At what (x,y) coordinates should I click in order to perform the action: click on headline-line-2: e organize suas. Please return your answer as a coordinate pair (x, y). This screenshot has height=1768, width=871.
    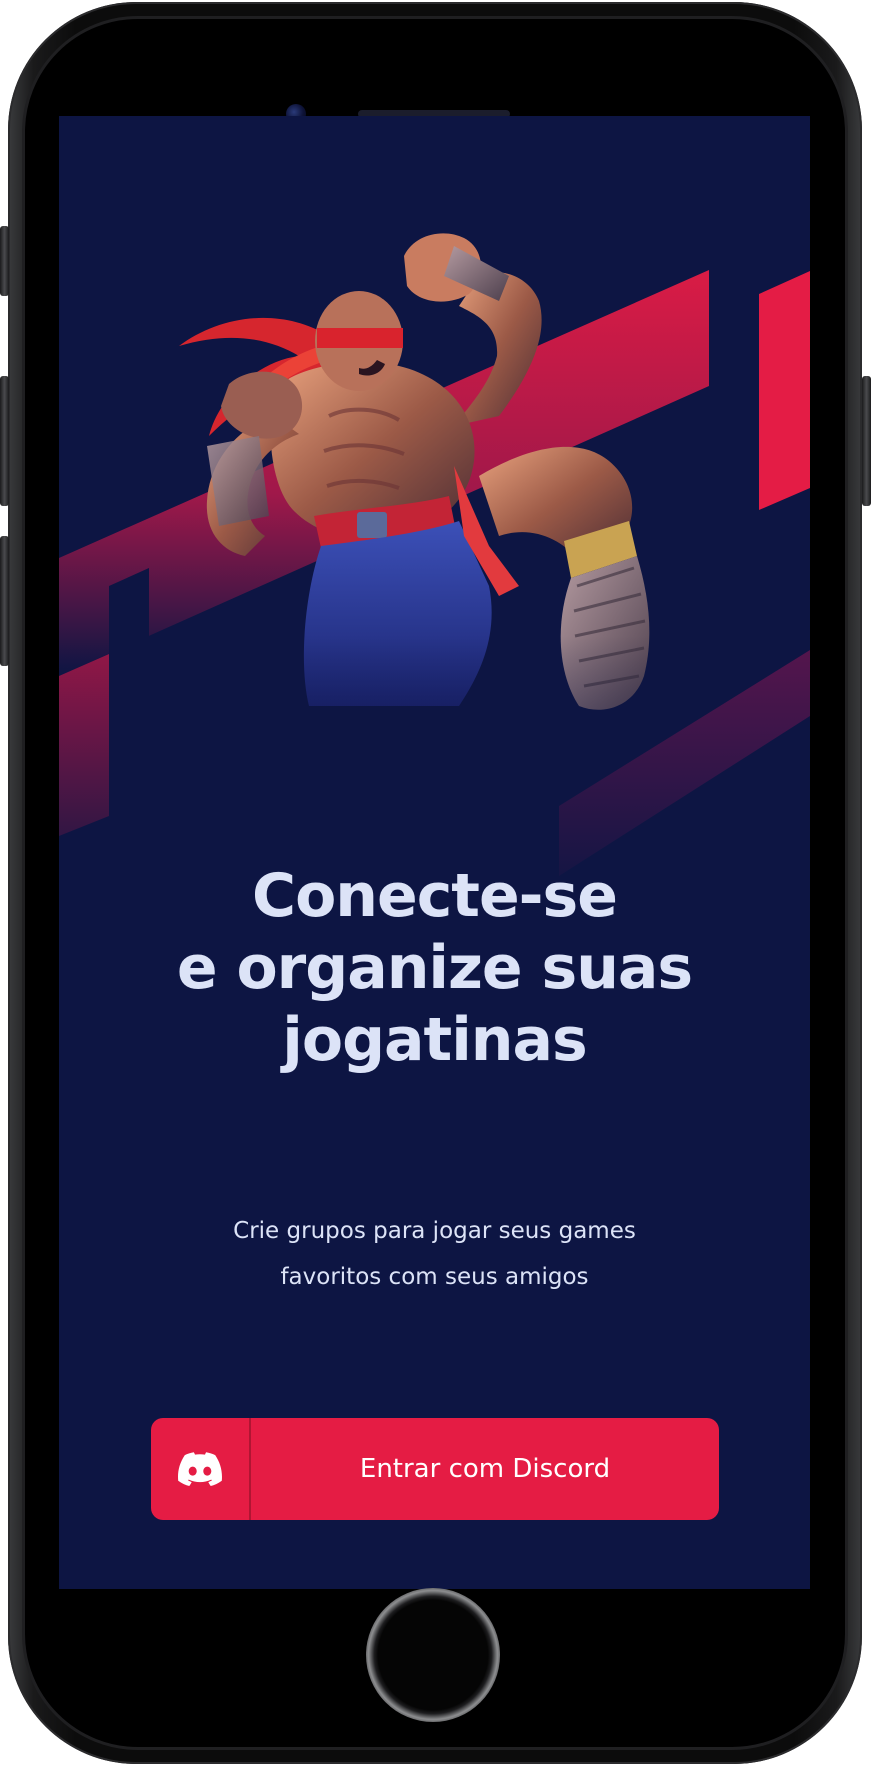
    Looking at the image, I should click on (434, 968).